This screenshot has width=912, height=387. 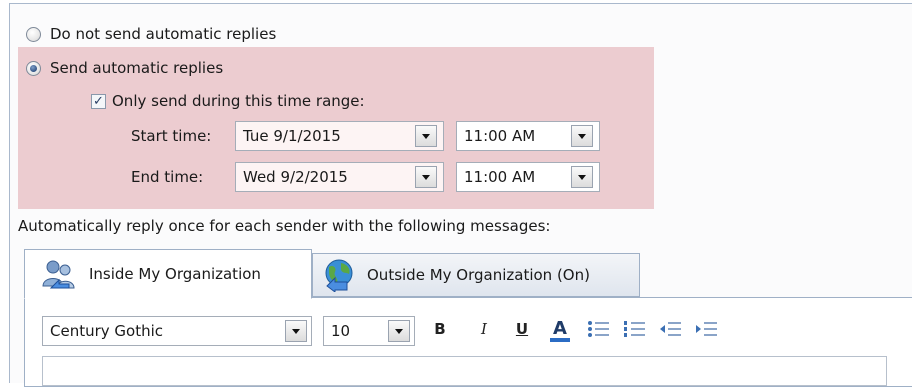 I want to click on start-date-value: Tue 9/1/2015, so click(x=292, y=136).